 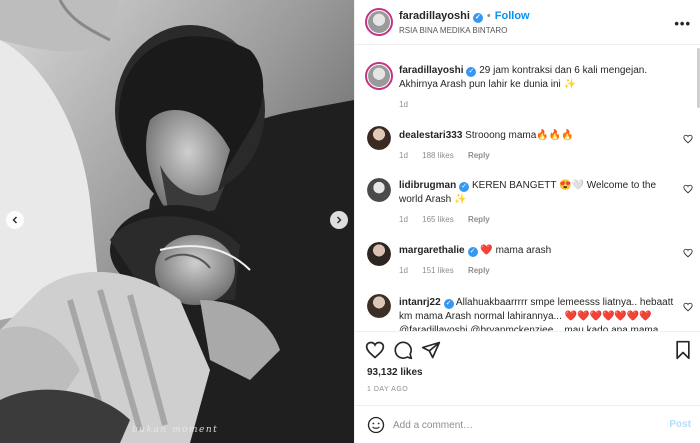 What do you see at coordinates (431, 70) in the screenshot?
I see `caption-username: faradillayoshi` at bounding box center [431, 70].